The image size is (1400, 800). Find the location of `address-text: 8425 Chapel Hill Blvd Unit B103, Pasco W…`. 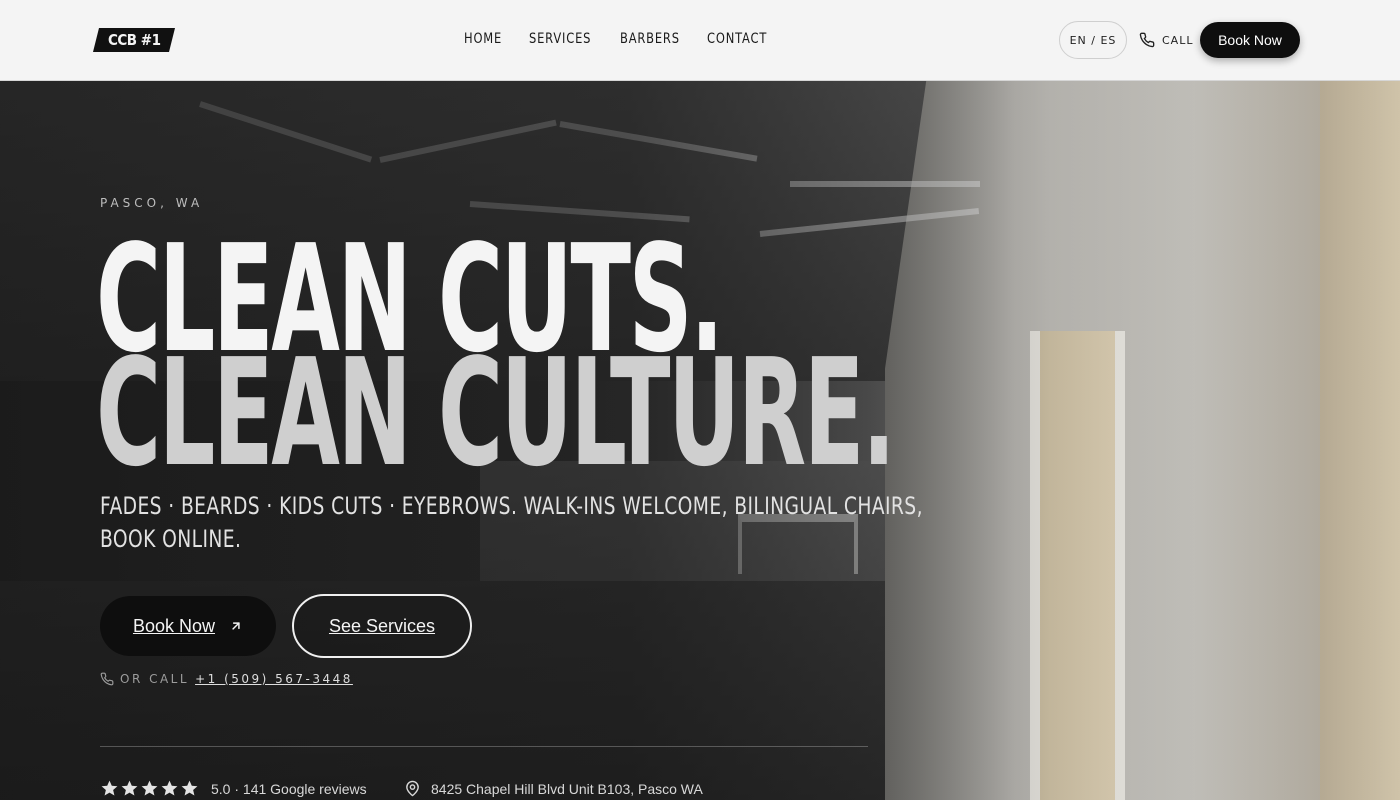

address-text: 8425 Chapel Hill Blvd Unit B103, Pasco W… is located at coordinates (567, 788).